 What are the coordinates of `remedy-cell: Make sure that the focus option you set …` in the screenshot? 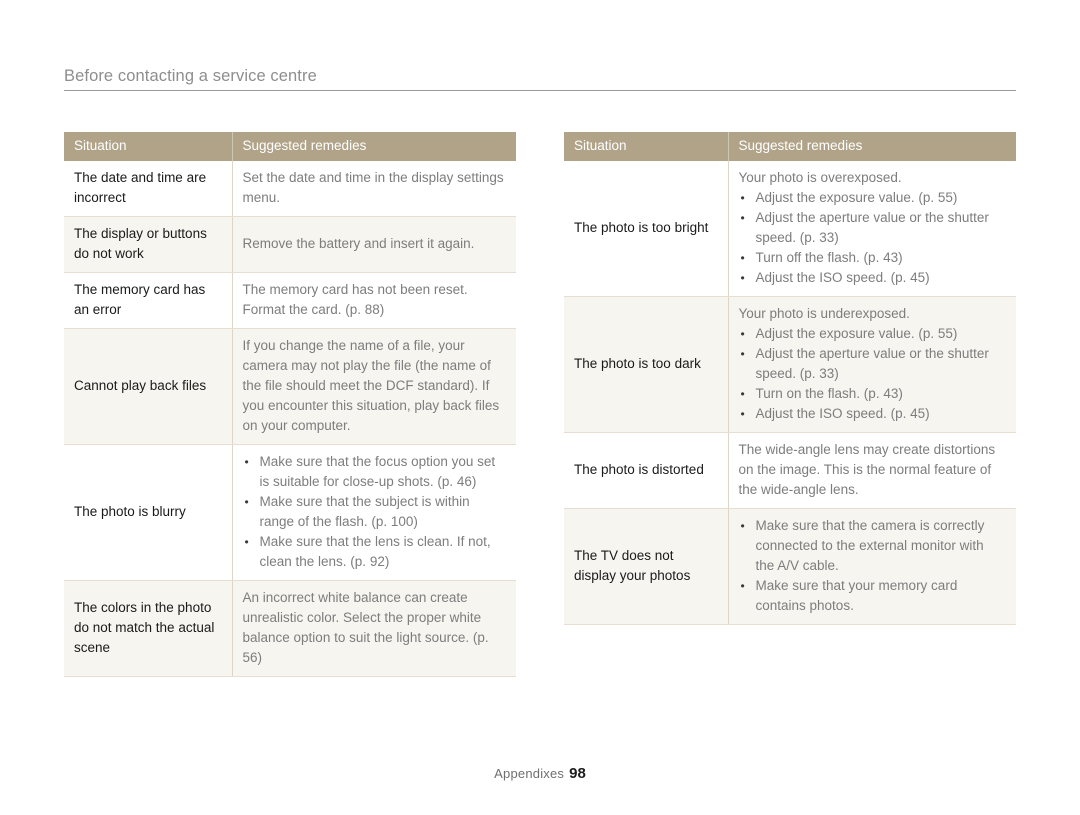 It's located at (374, 512).